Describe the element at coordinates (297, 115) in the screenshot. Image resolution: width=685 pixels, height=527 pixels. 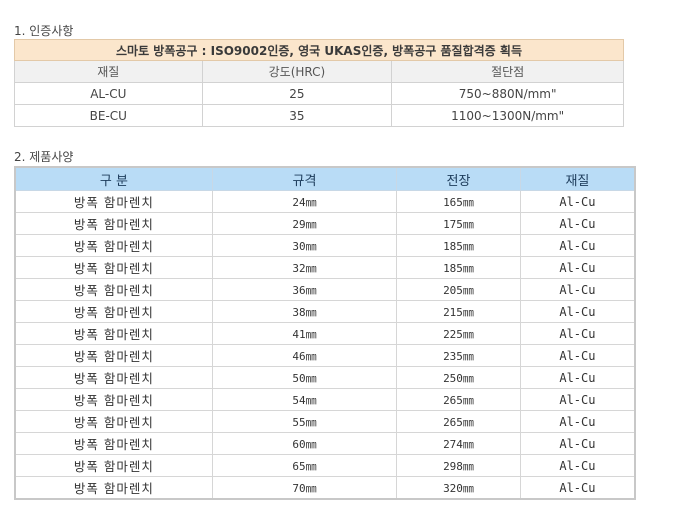
I see `cell-hardness: 35` at that location.